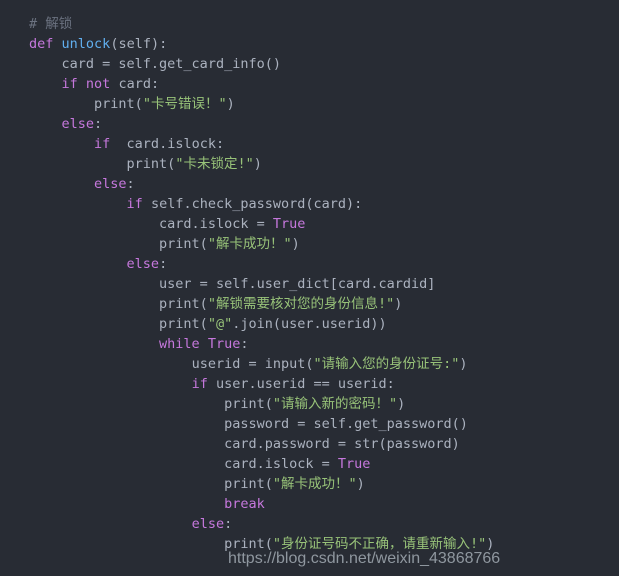 The image size is (619, 576). Describe the element at coordinates (214, 164) in the screenshot. I see `code-token-string: "卡未锁定!"` at that location.